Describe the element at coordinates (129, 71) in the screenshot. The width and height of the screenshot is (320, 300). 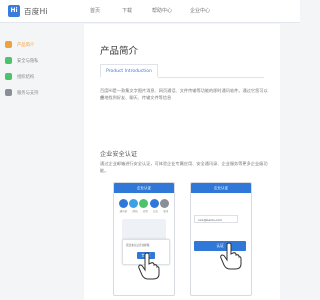
I see `tab-product-introduction: Product Introduction` at that location.